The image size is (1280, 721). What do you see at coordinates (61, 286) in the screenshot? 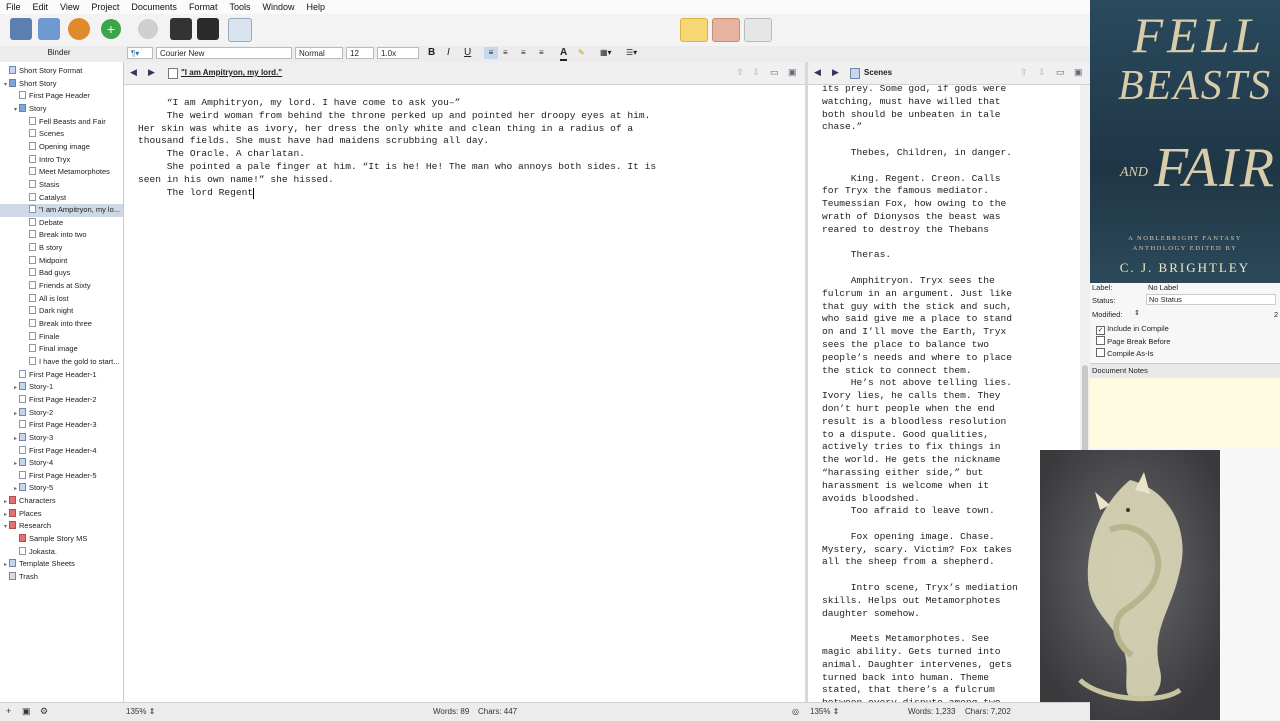
I see `binder-item: Friends at Sixty` at bounding box center [61, 286].